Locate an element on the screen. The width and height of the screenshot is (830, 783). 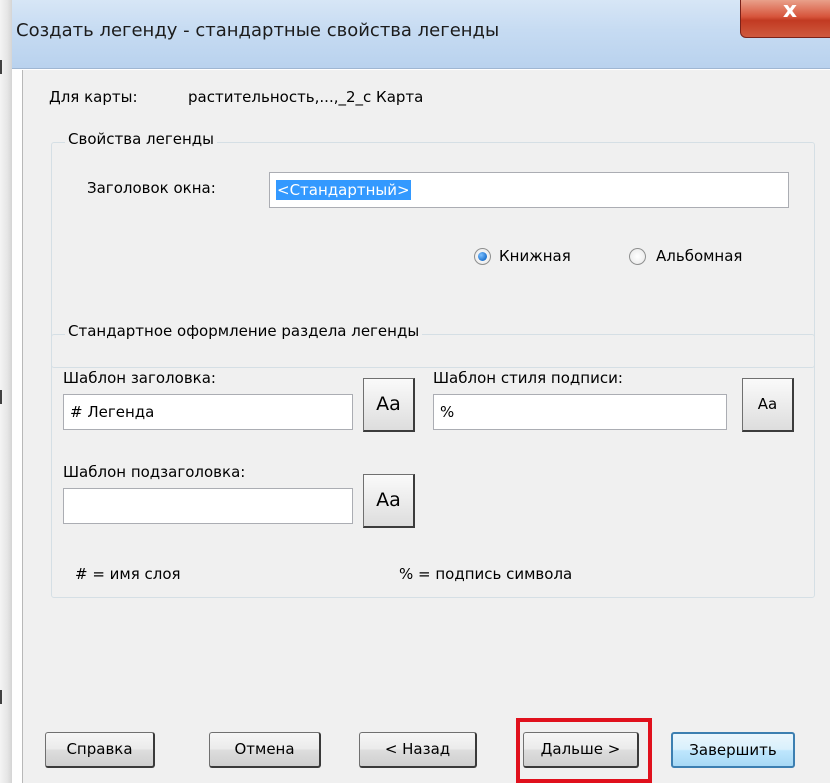
map-label: Для карты: is located at coordinates (93, 97).